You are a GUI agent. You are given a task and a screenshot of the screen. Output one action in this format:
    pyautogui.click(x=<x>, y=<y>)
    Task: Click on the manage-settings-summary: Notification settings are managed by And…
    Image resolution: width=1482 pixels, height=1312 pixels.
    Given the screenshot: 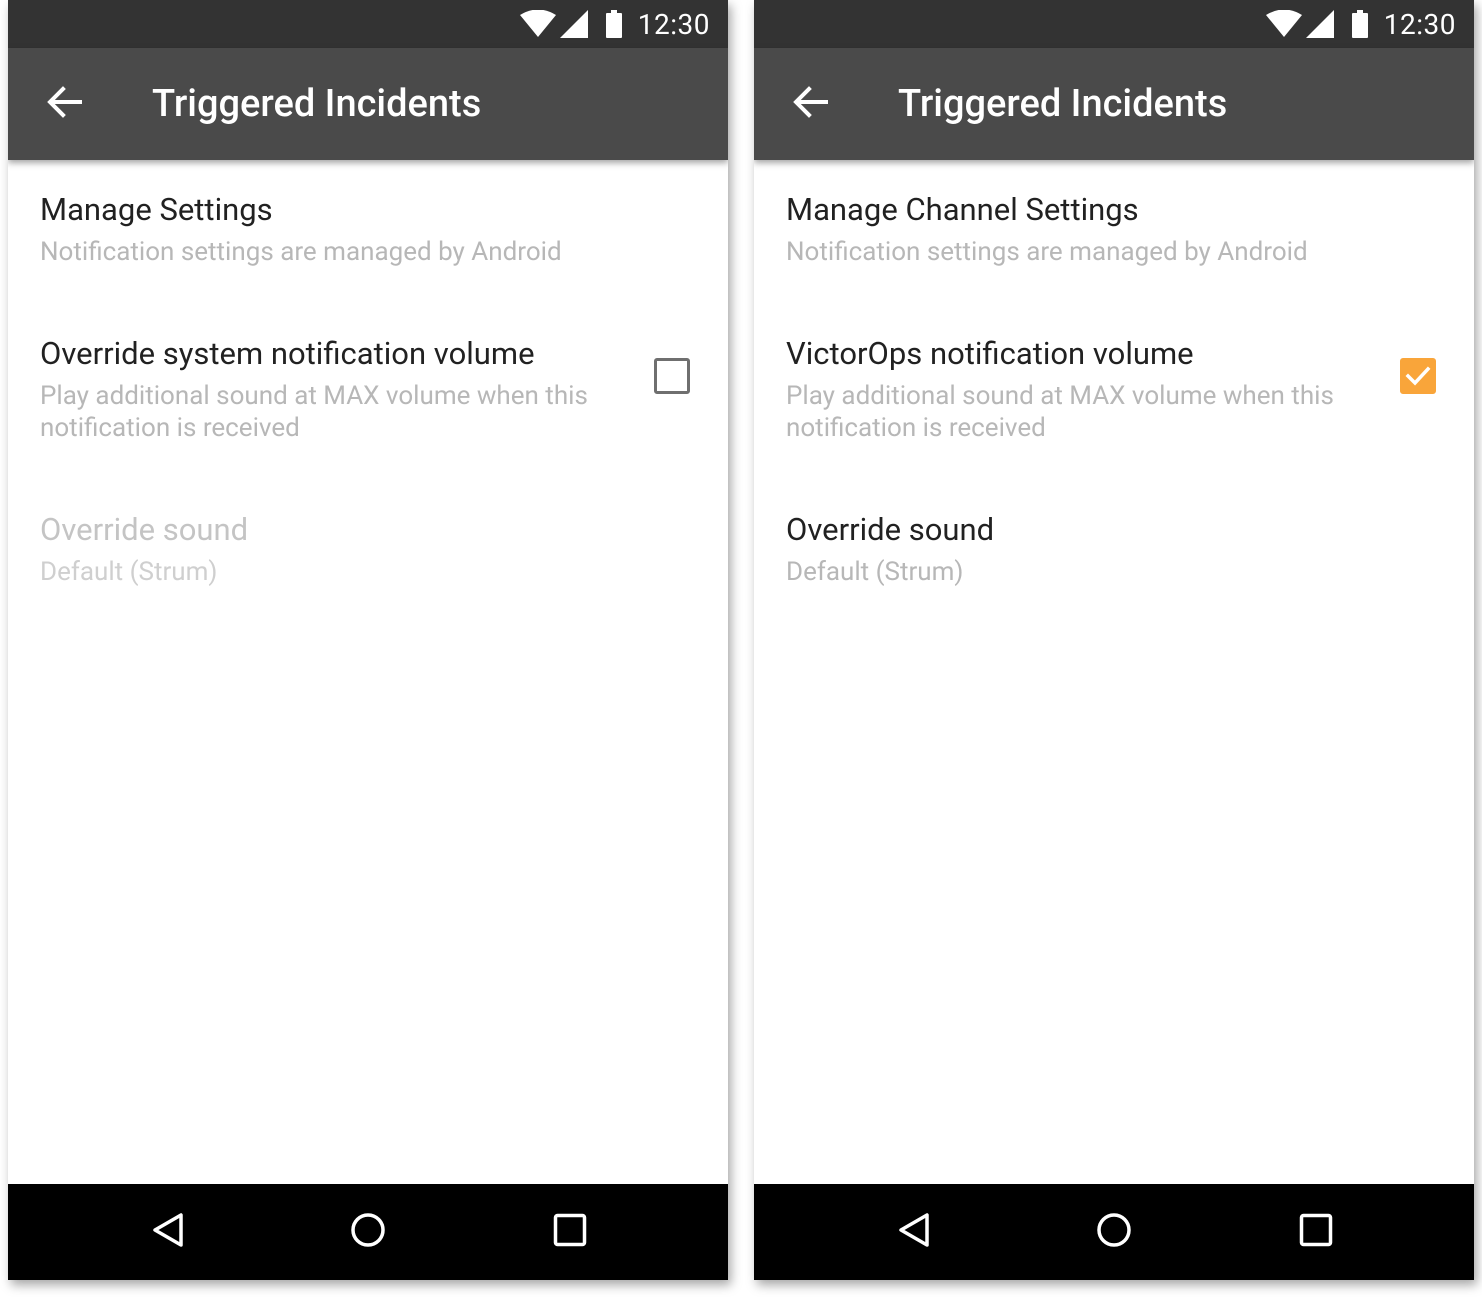 What is the action you would take?
    pyautogui.click(x=301, y=252)
    